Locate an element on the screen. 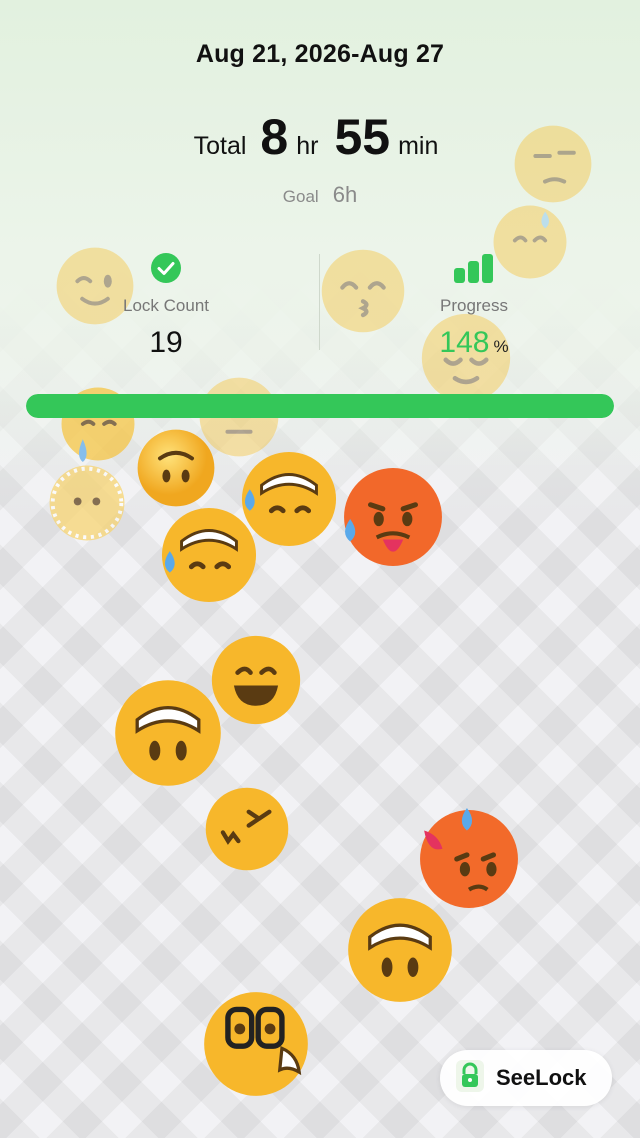 The image size is (640, 1138). progress-bar is located at coordinates (320, 406).